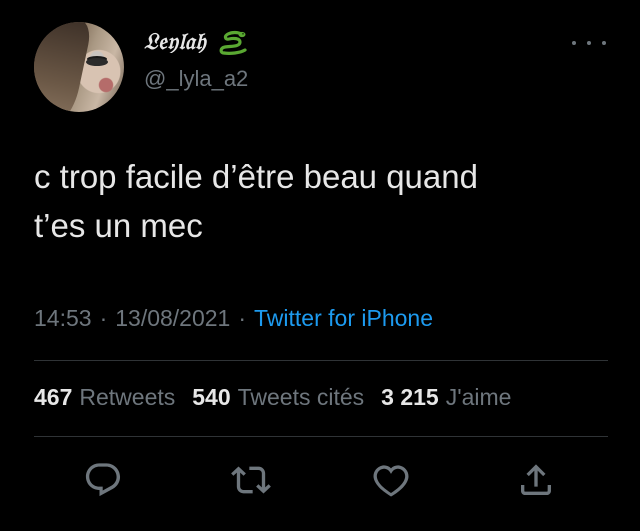 This screenshot has width=640, height=531. I want to click on retweet-button, so click(251, 480).